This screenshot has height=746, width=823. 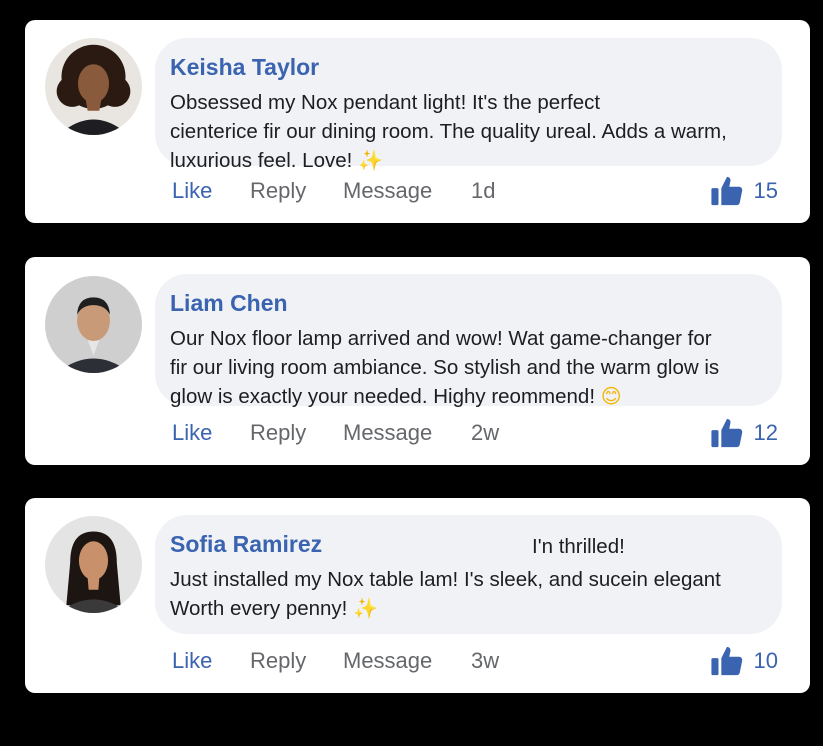 I want to click on like-count: 15, so click(x=744, y=191).